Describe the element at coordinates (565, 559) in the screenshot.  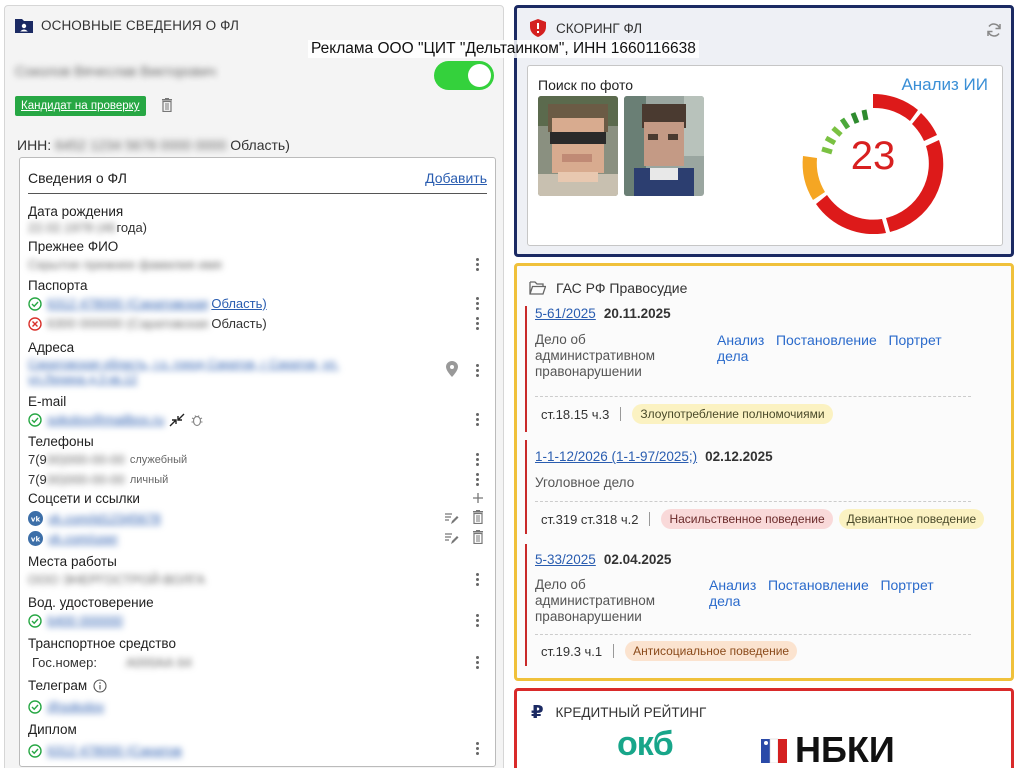
I see `case-number: 5-33/2025` at that location.